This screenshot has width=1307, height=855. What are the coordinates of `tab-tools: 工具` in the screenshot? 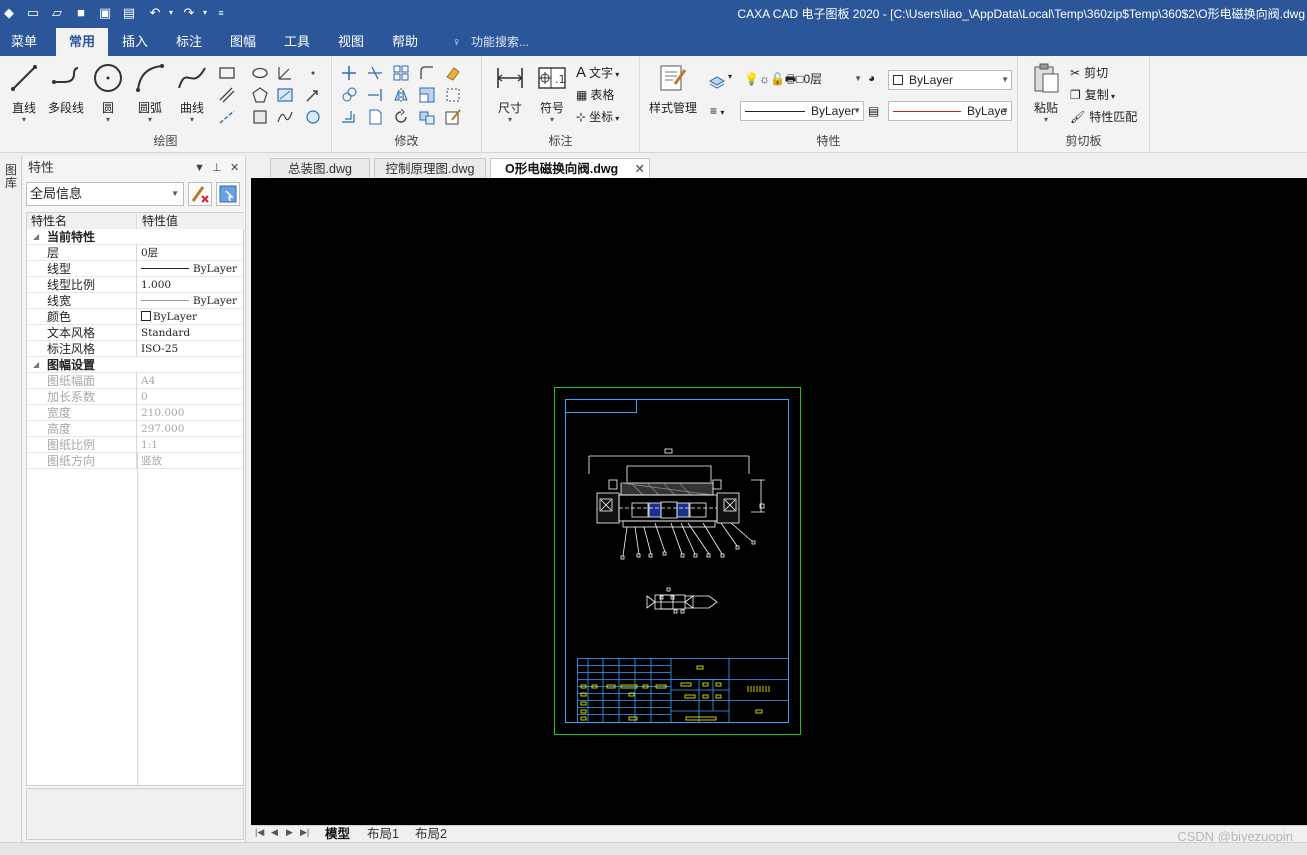 It's located at (297, 42).